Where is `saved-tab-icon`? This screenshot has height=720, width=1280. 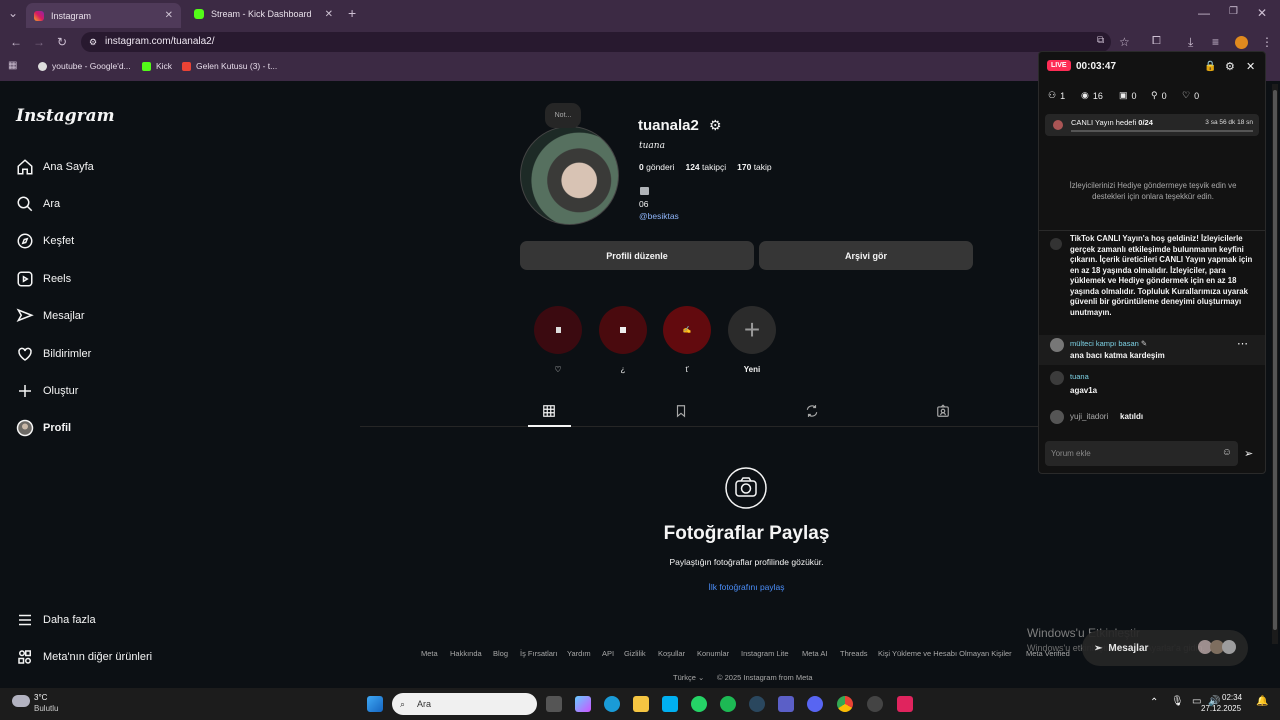 saved-tab-icon is located at coordinates (681, 411).